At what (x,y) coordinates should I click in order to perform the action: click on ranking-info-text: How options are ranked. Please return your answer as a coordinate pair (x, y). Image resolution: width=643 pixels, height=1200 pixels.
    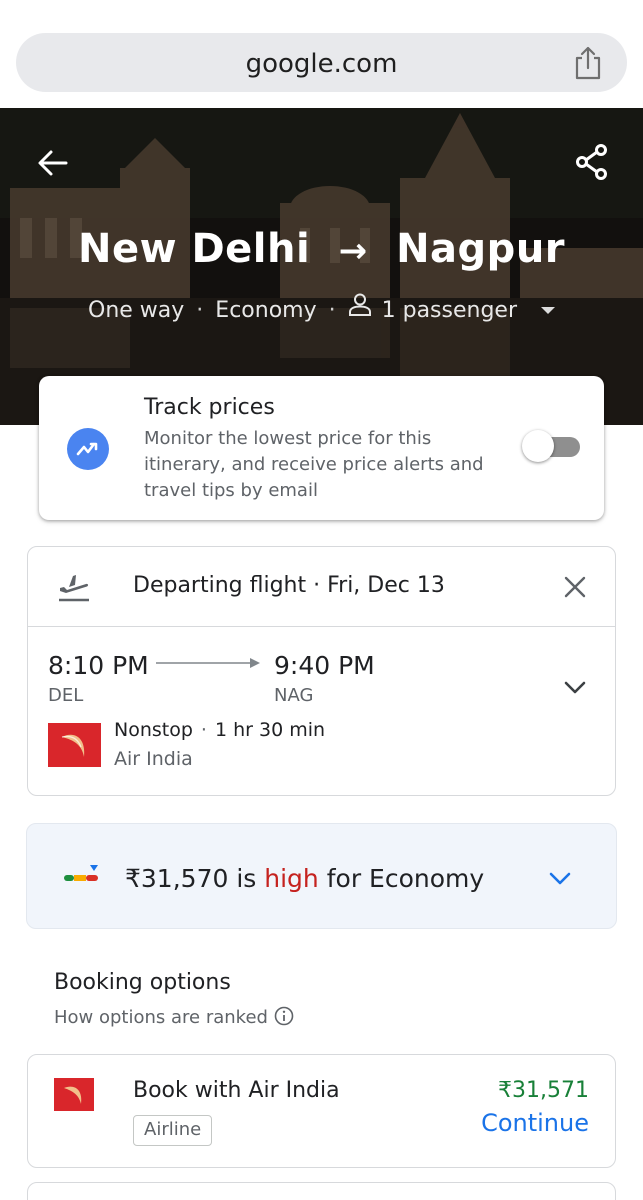
    Looking at the image, I should click on (161, 1017).